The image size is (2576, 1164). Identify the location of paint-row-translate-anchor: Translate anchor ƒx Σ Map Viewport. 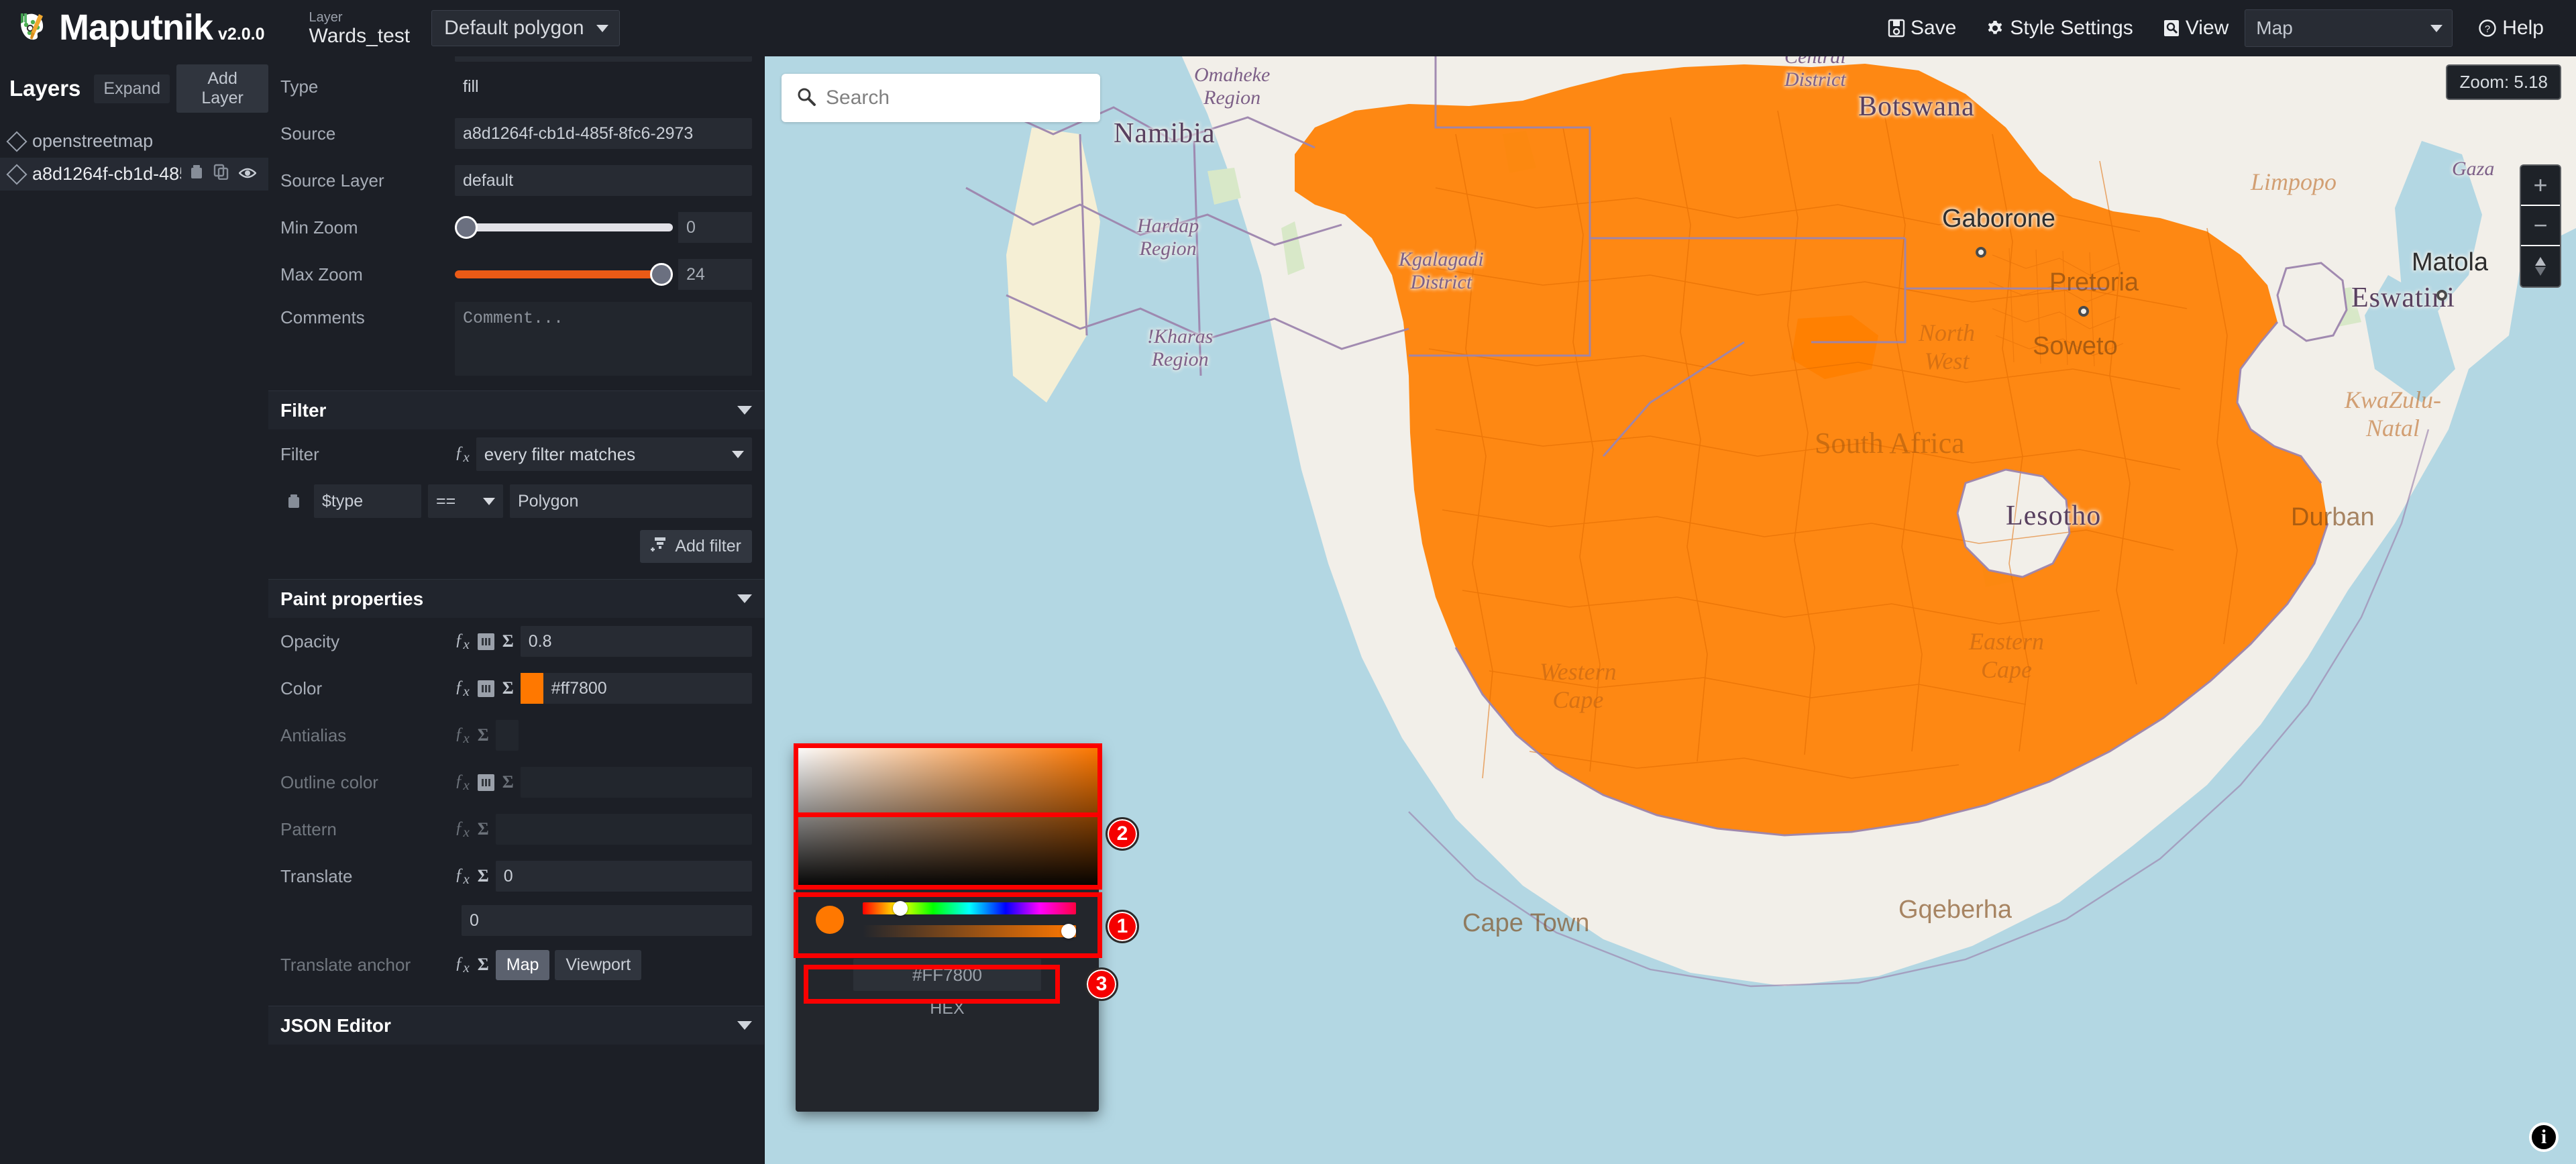
(516, 965).